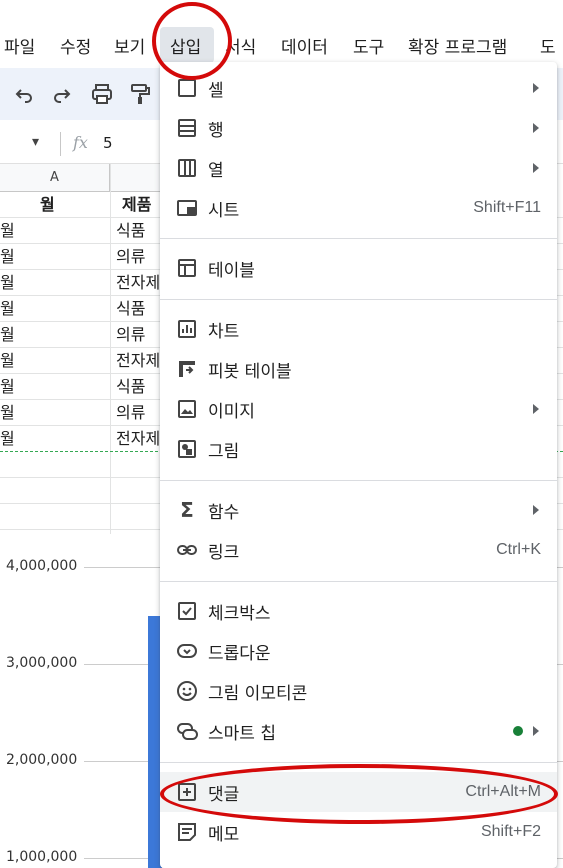 This screenshot has height=868, width=563. Describe the element at coordinates (216, 170) in the screenshot. I see `menu-label: 열` at that location.